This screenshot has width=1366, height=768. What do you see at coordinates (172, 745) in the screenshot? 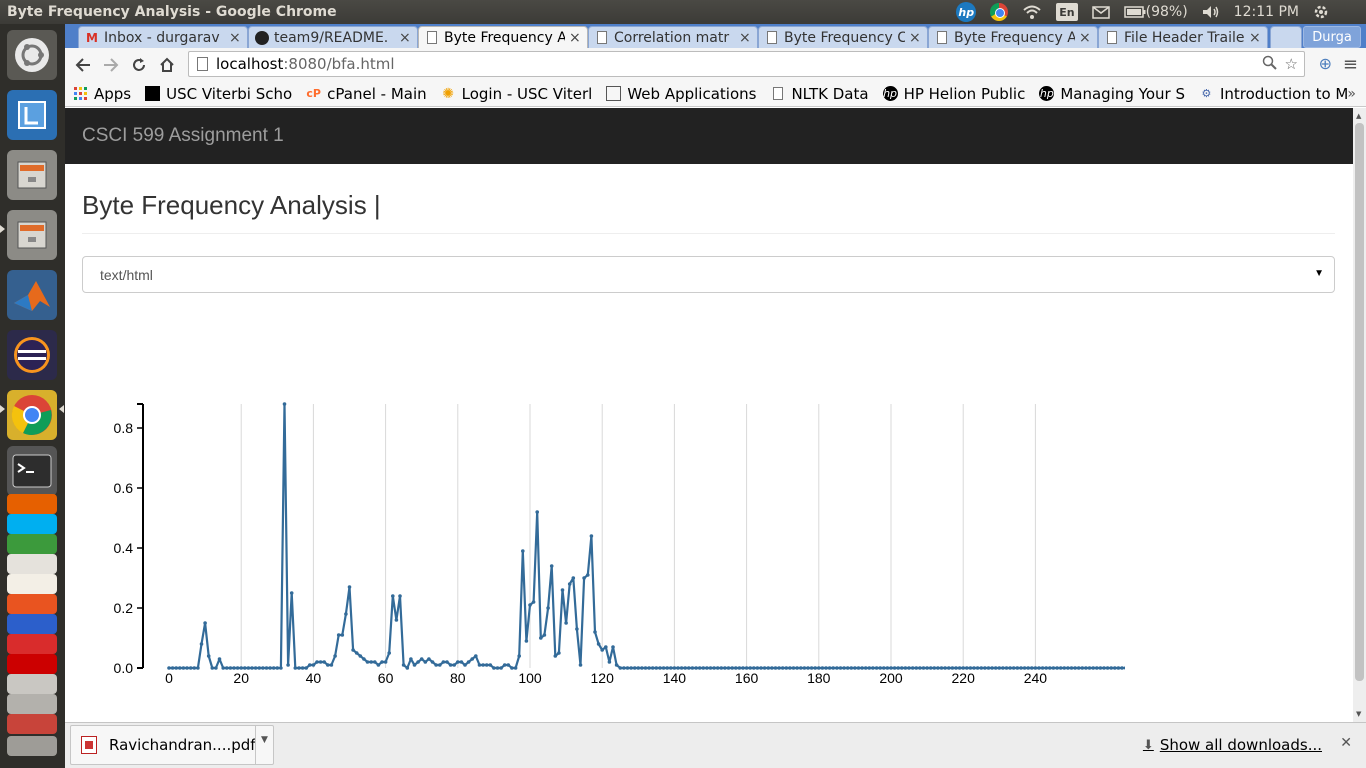
I see `download-item: Ravichandran....pdf ▼` at bounding box center [172, 745].